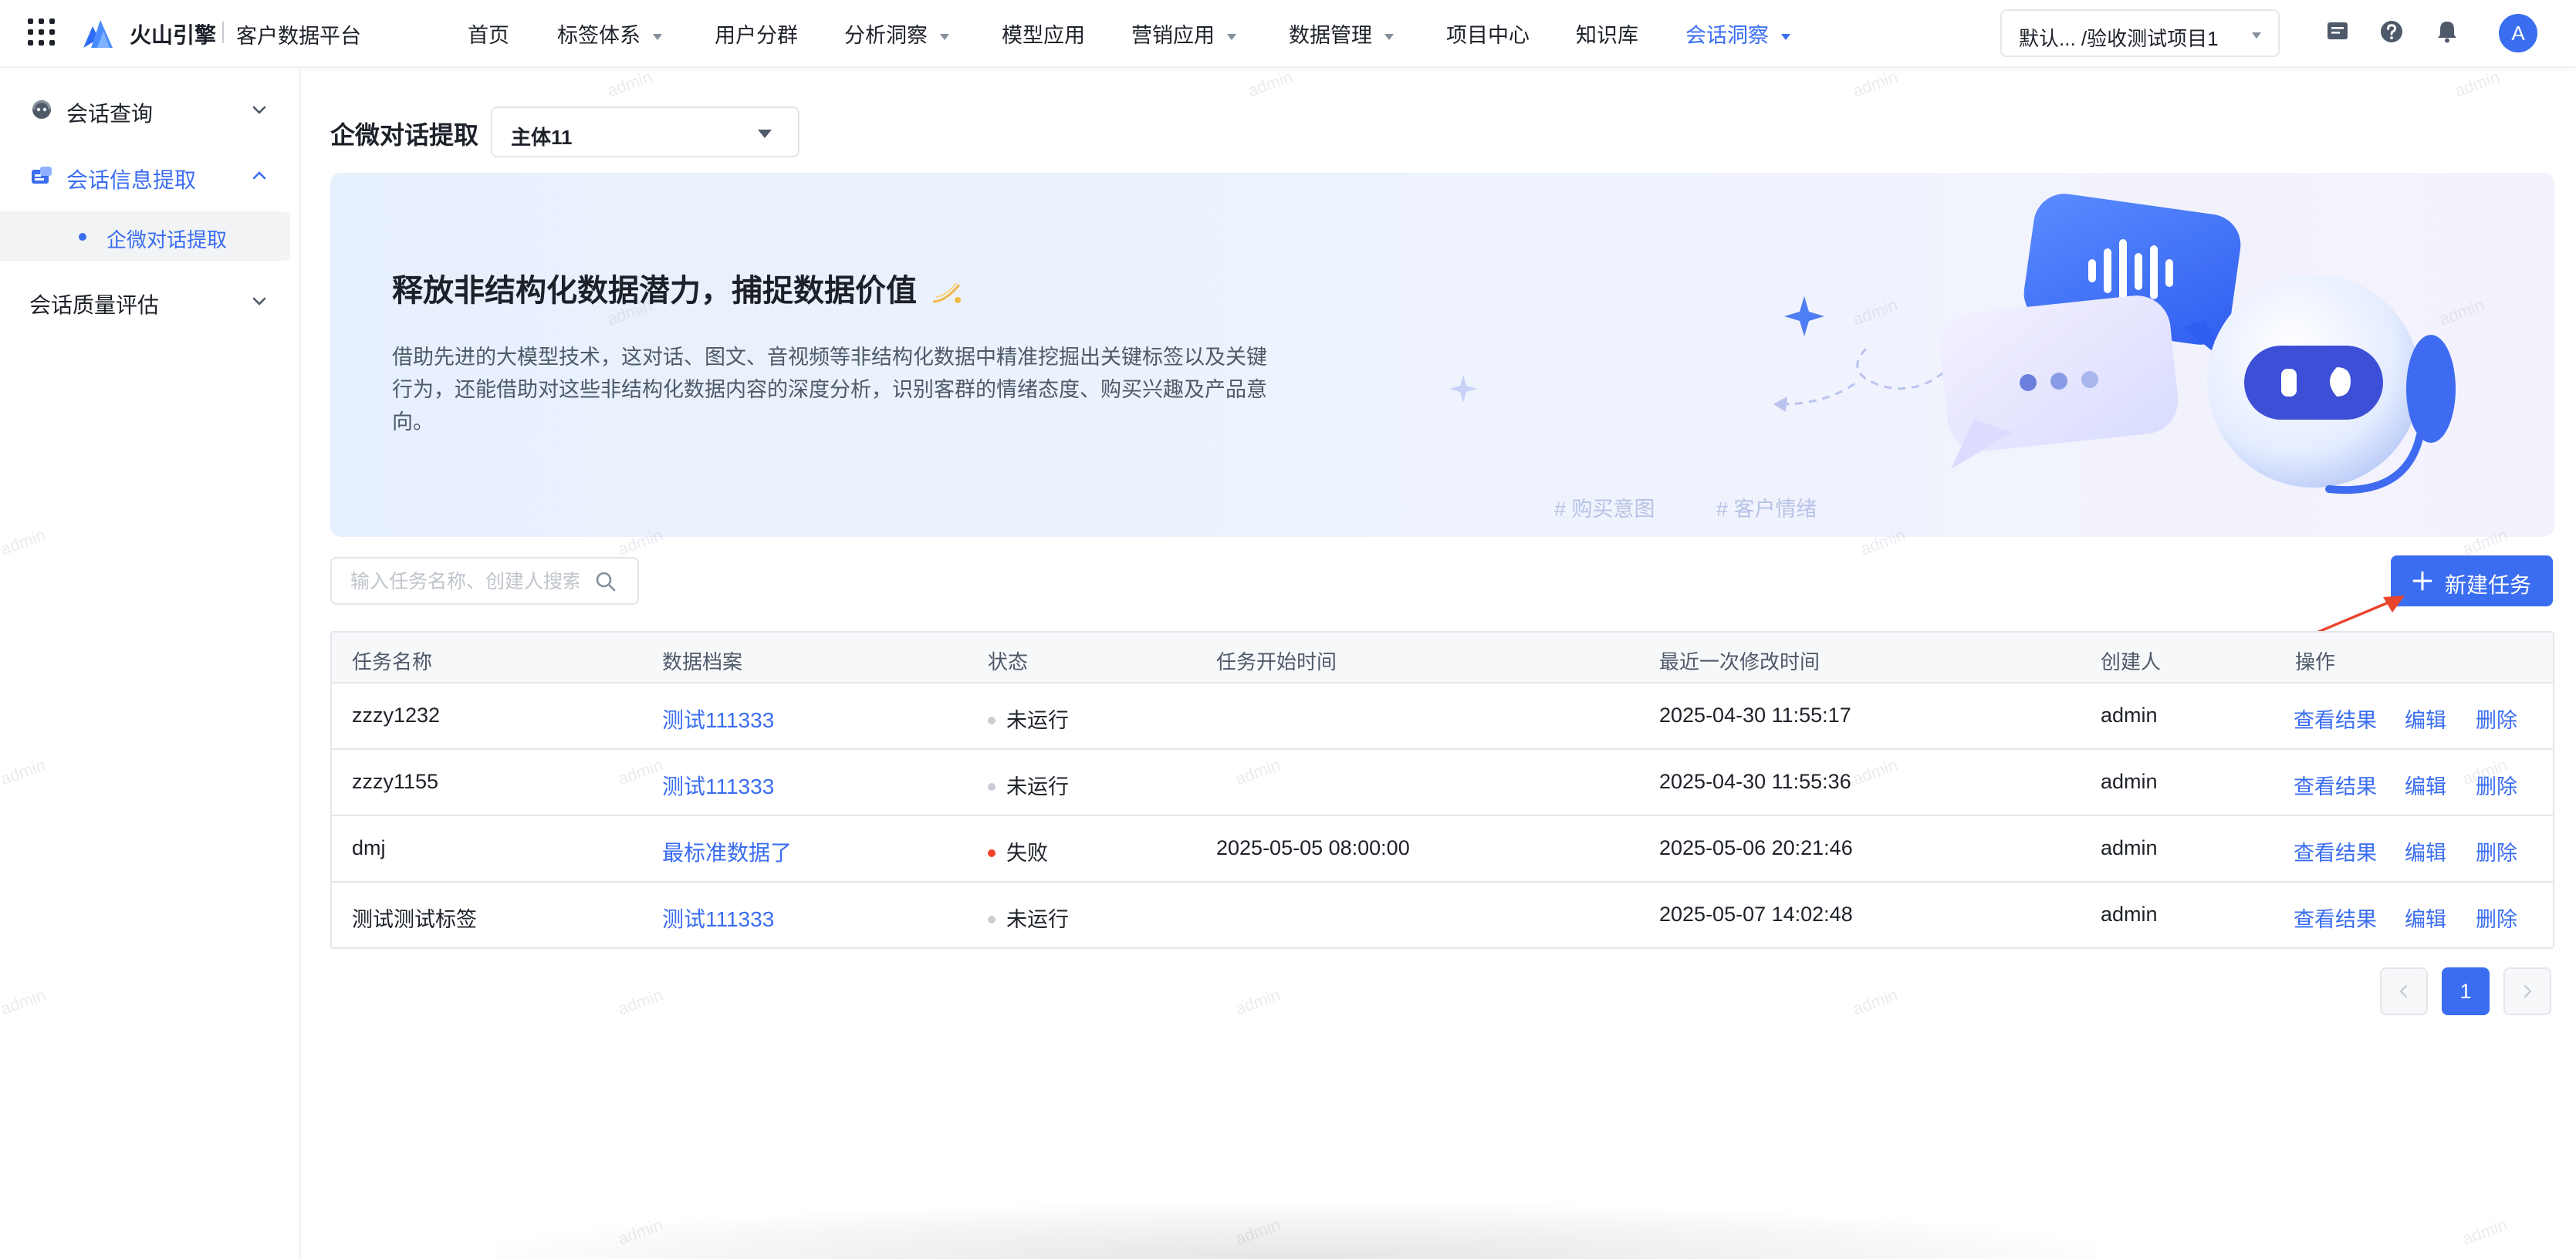  What do you see at coordinates (1276, 661) in the screenshot?
I see `column-header: 任务开始时间` at bounding box center [1276, 661].